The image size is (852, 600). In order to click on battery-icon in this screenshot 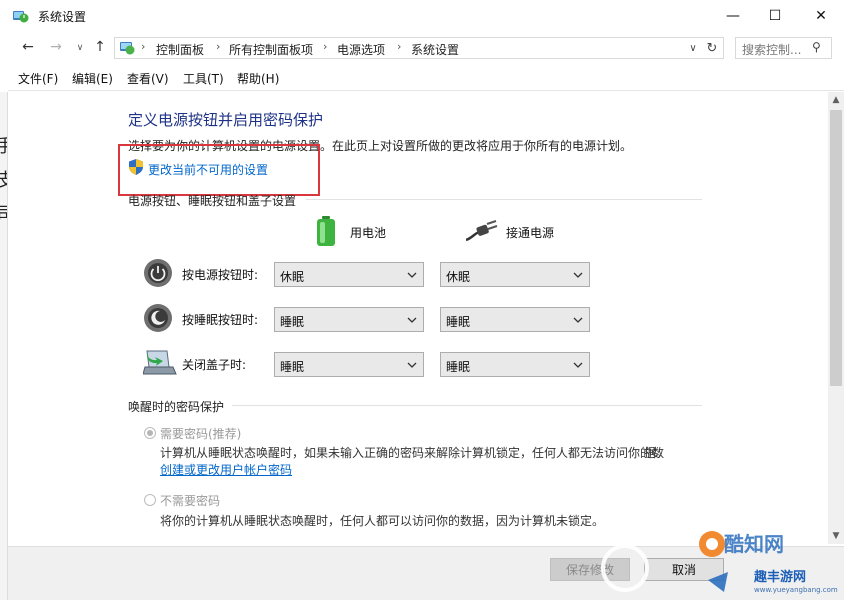, I will do `click(326, 231)`.